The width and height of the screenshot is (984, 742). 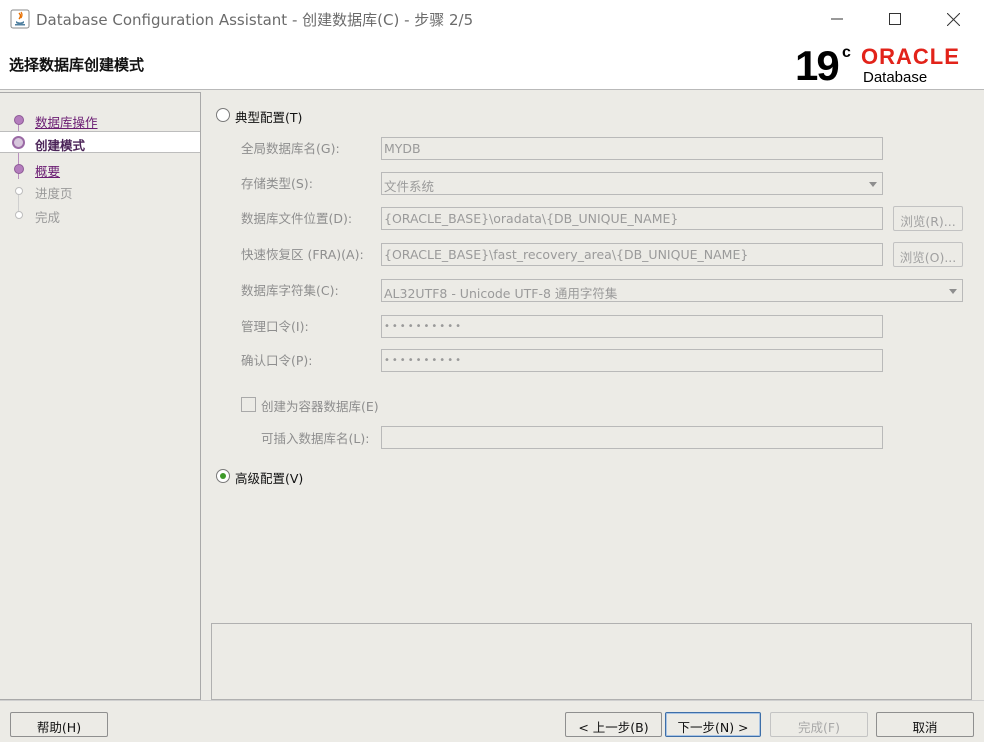 What do you see at coordinates (895, 77) in the screenshot?
I see `logo-product: Database` at bounding box center [895, 77].